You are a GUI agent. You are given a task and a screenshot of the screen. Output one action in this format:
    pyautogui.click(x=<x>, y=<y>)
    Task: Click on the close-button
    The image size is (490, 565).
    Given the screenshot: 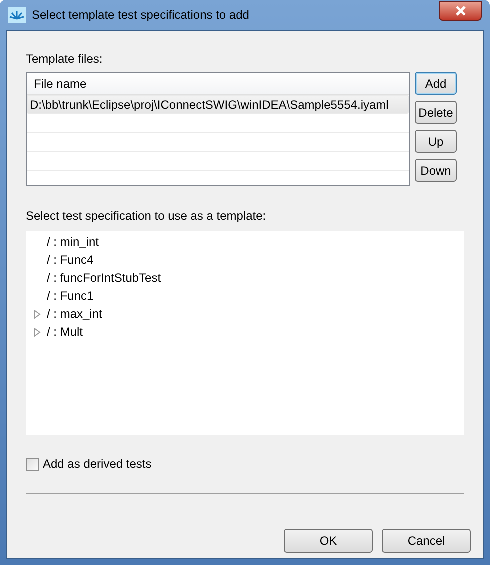 What is the action you would take?
    pyautogui.click(x=460, y=11)
    